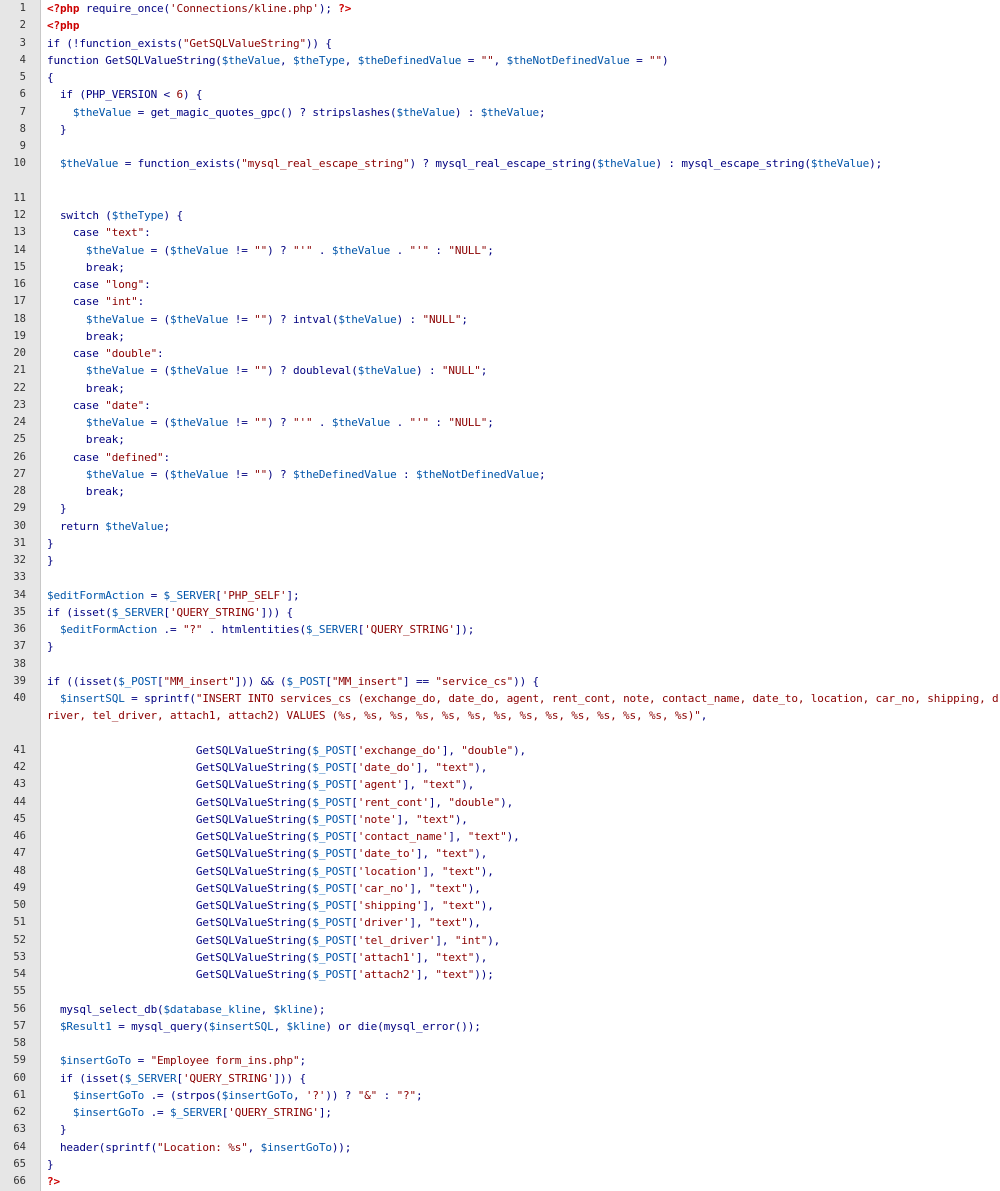  I want to click on code-token: $kline, so click(293, 1009).